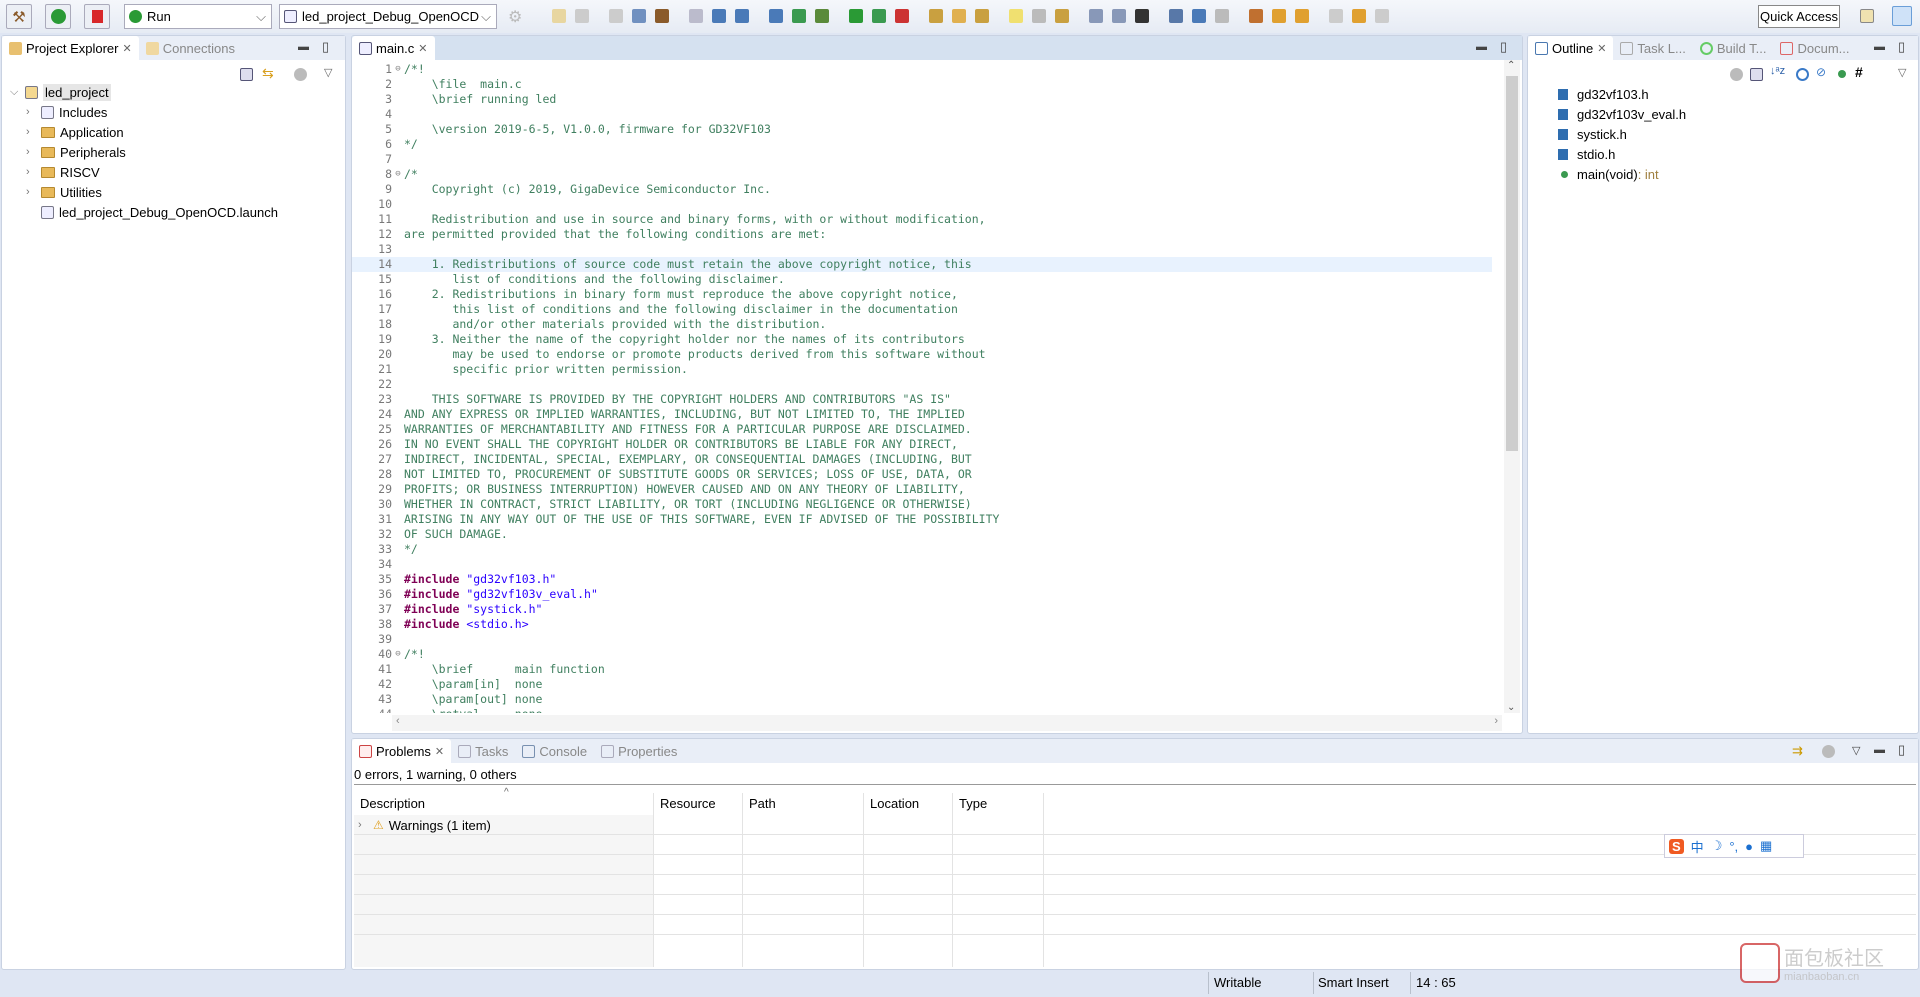  What do you see at coordinates (1176, 16) in the screenshot?
I see `terminal-icon` at bounding box center [1176, 16].